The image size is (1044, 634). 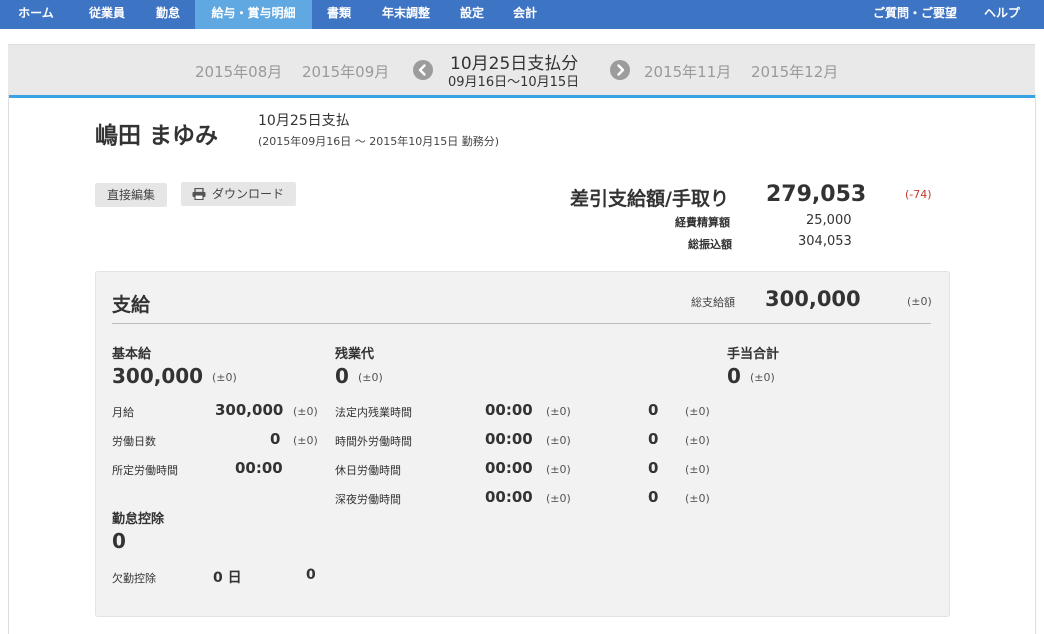 I want to click on absence-row-label: 欠勤控除, so click(x=134, y=578).